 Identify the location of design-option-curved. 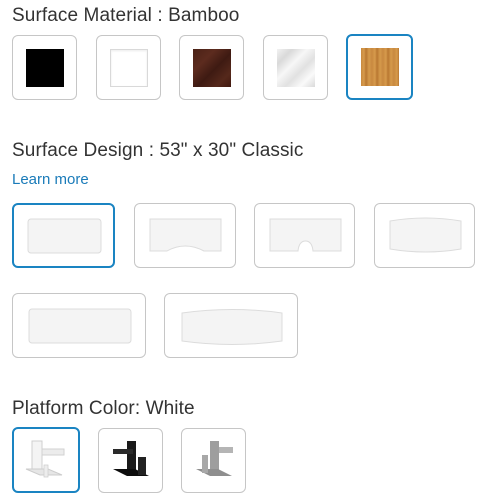
(185, 235).